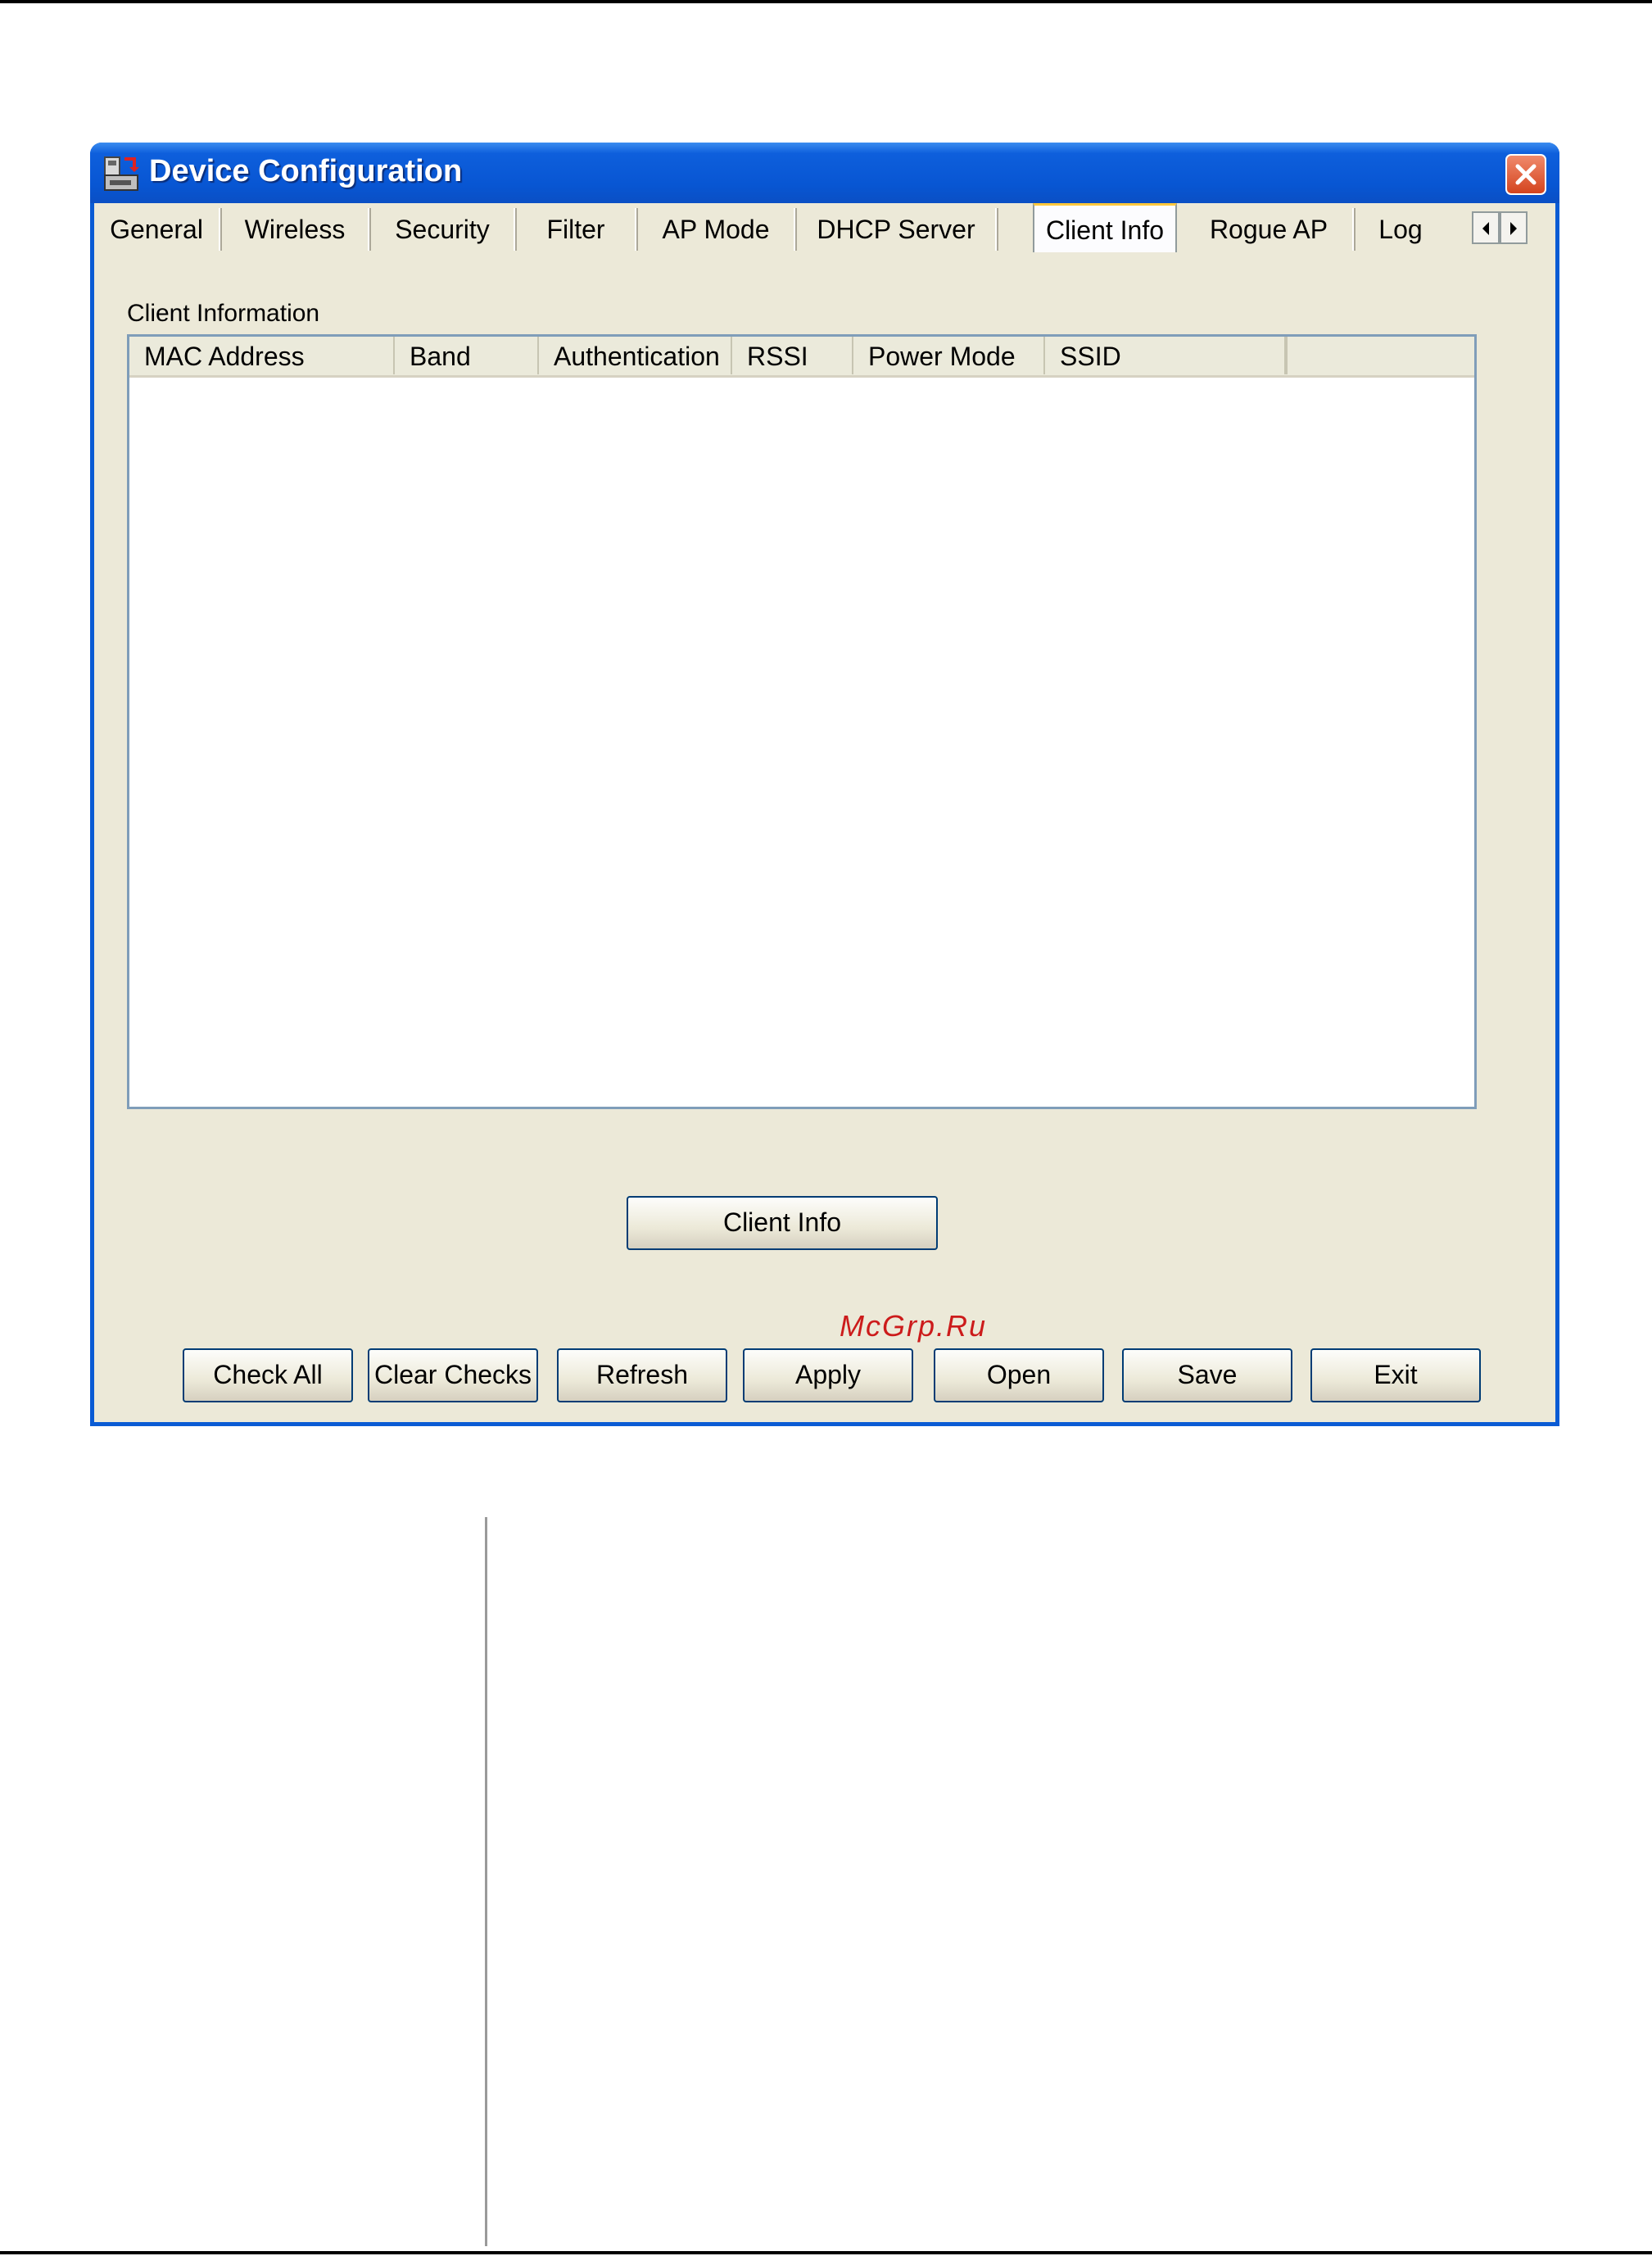  What do you see at coordinates (1019, 1375) in the screenshot?
I see `open-button: Open` at bounding box center [1019, 1375].